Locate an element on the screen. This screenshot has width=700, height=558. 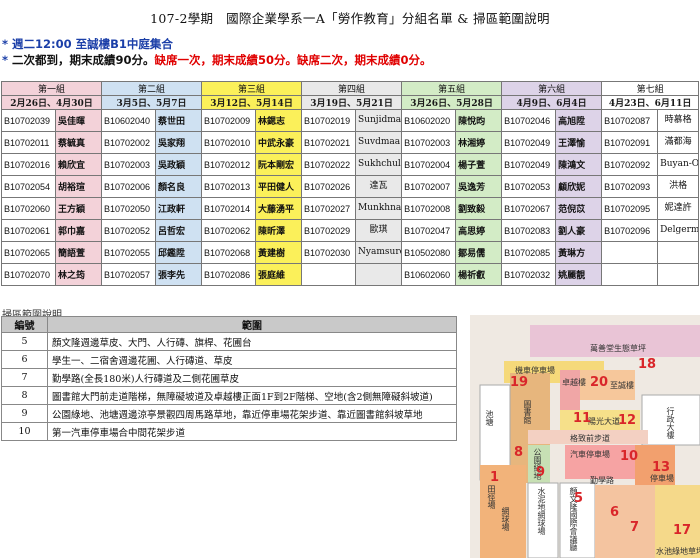
map-label: 網球場 is located at coordinates (505, 519).